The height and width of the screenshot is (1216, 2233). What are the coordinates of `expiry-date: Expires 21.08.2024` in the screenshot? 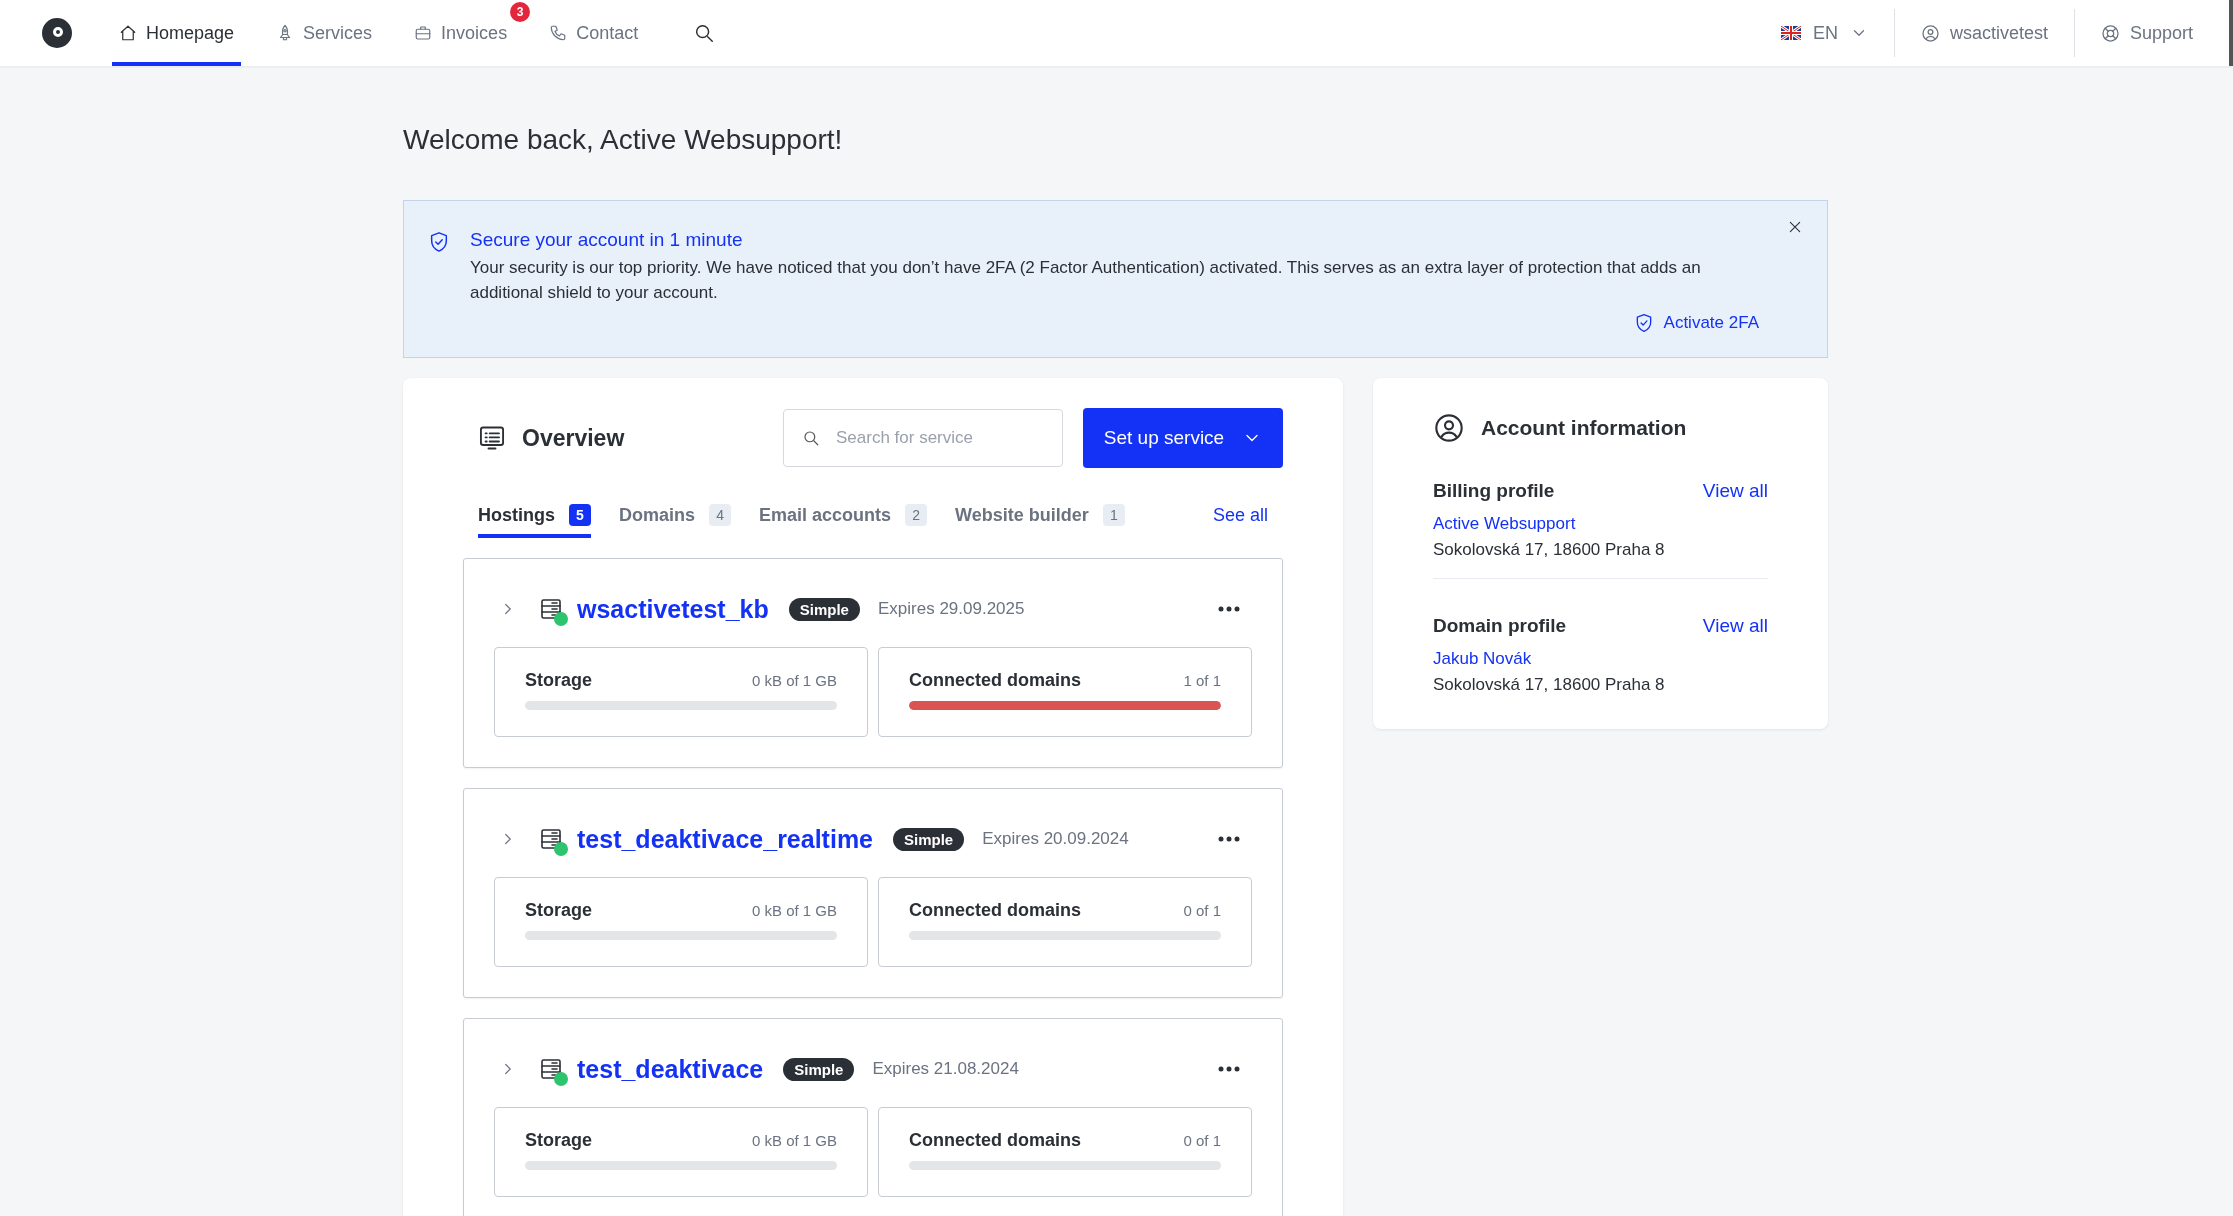 It's located at (945, 1069).